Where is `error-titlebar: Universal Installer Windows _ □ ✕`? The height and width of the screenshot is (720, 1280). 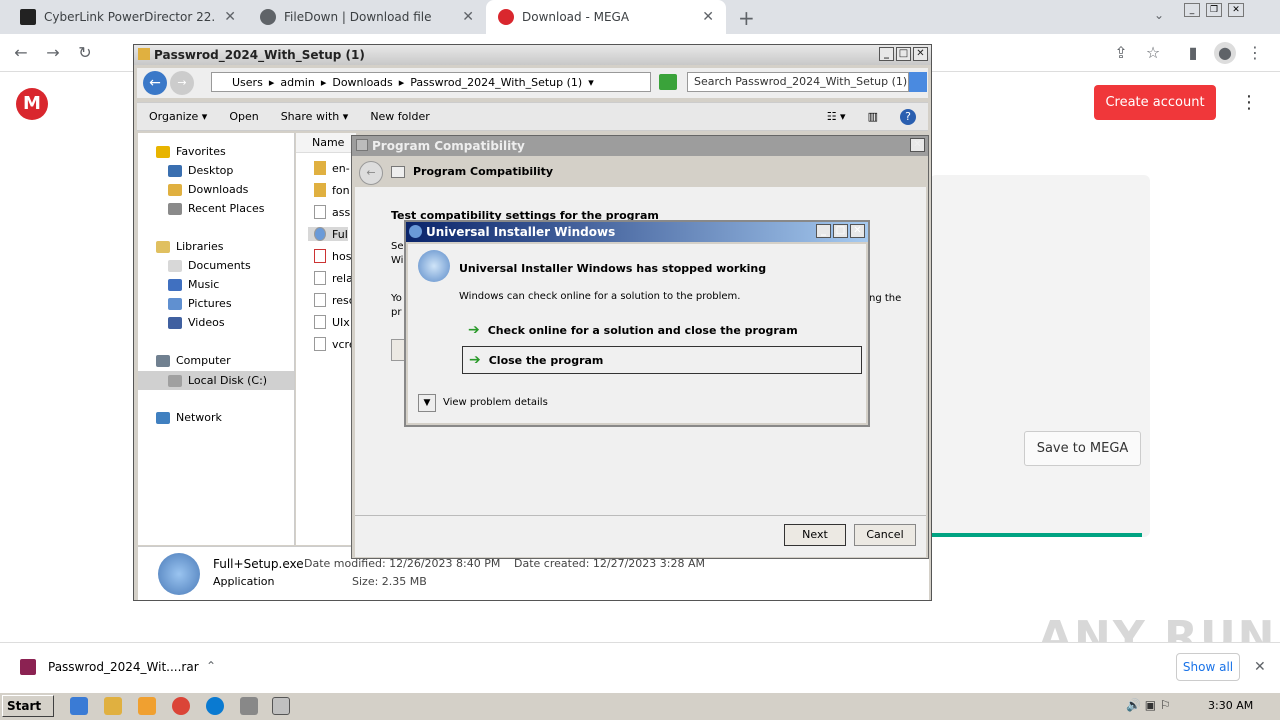 error-titlebar: Universal Installer Windows _ □ ✕ is located at coordinates (637, 232).